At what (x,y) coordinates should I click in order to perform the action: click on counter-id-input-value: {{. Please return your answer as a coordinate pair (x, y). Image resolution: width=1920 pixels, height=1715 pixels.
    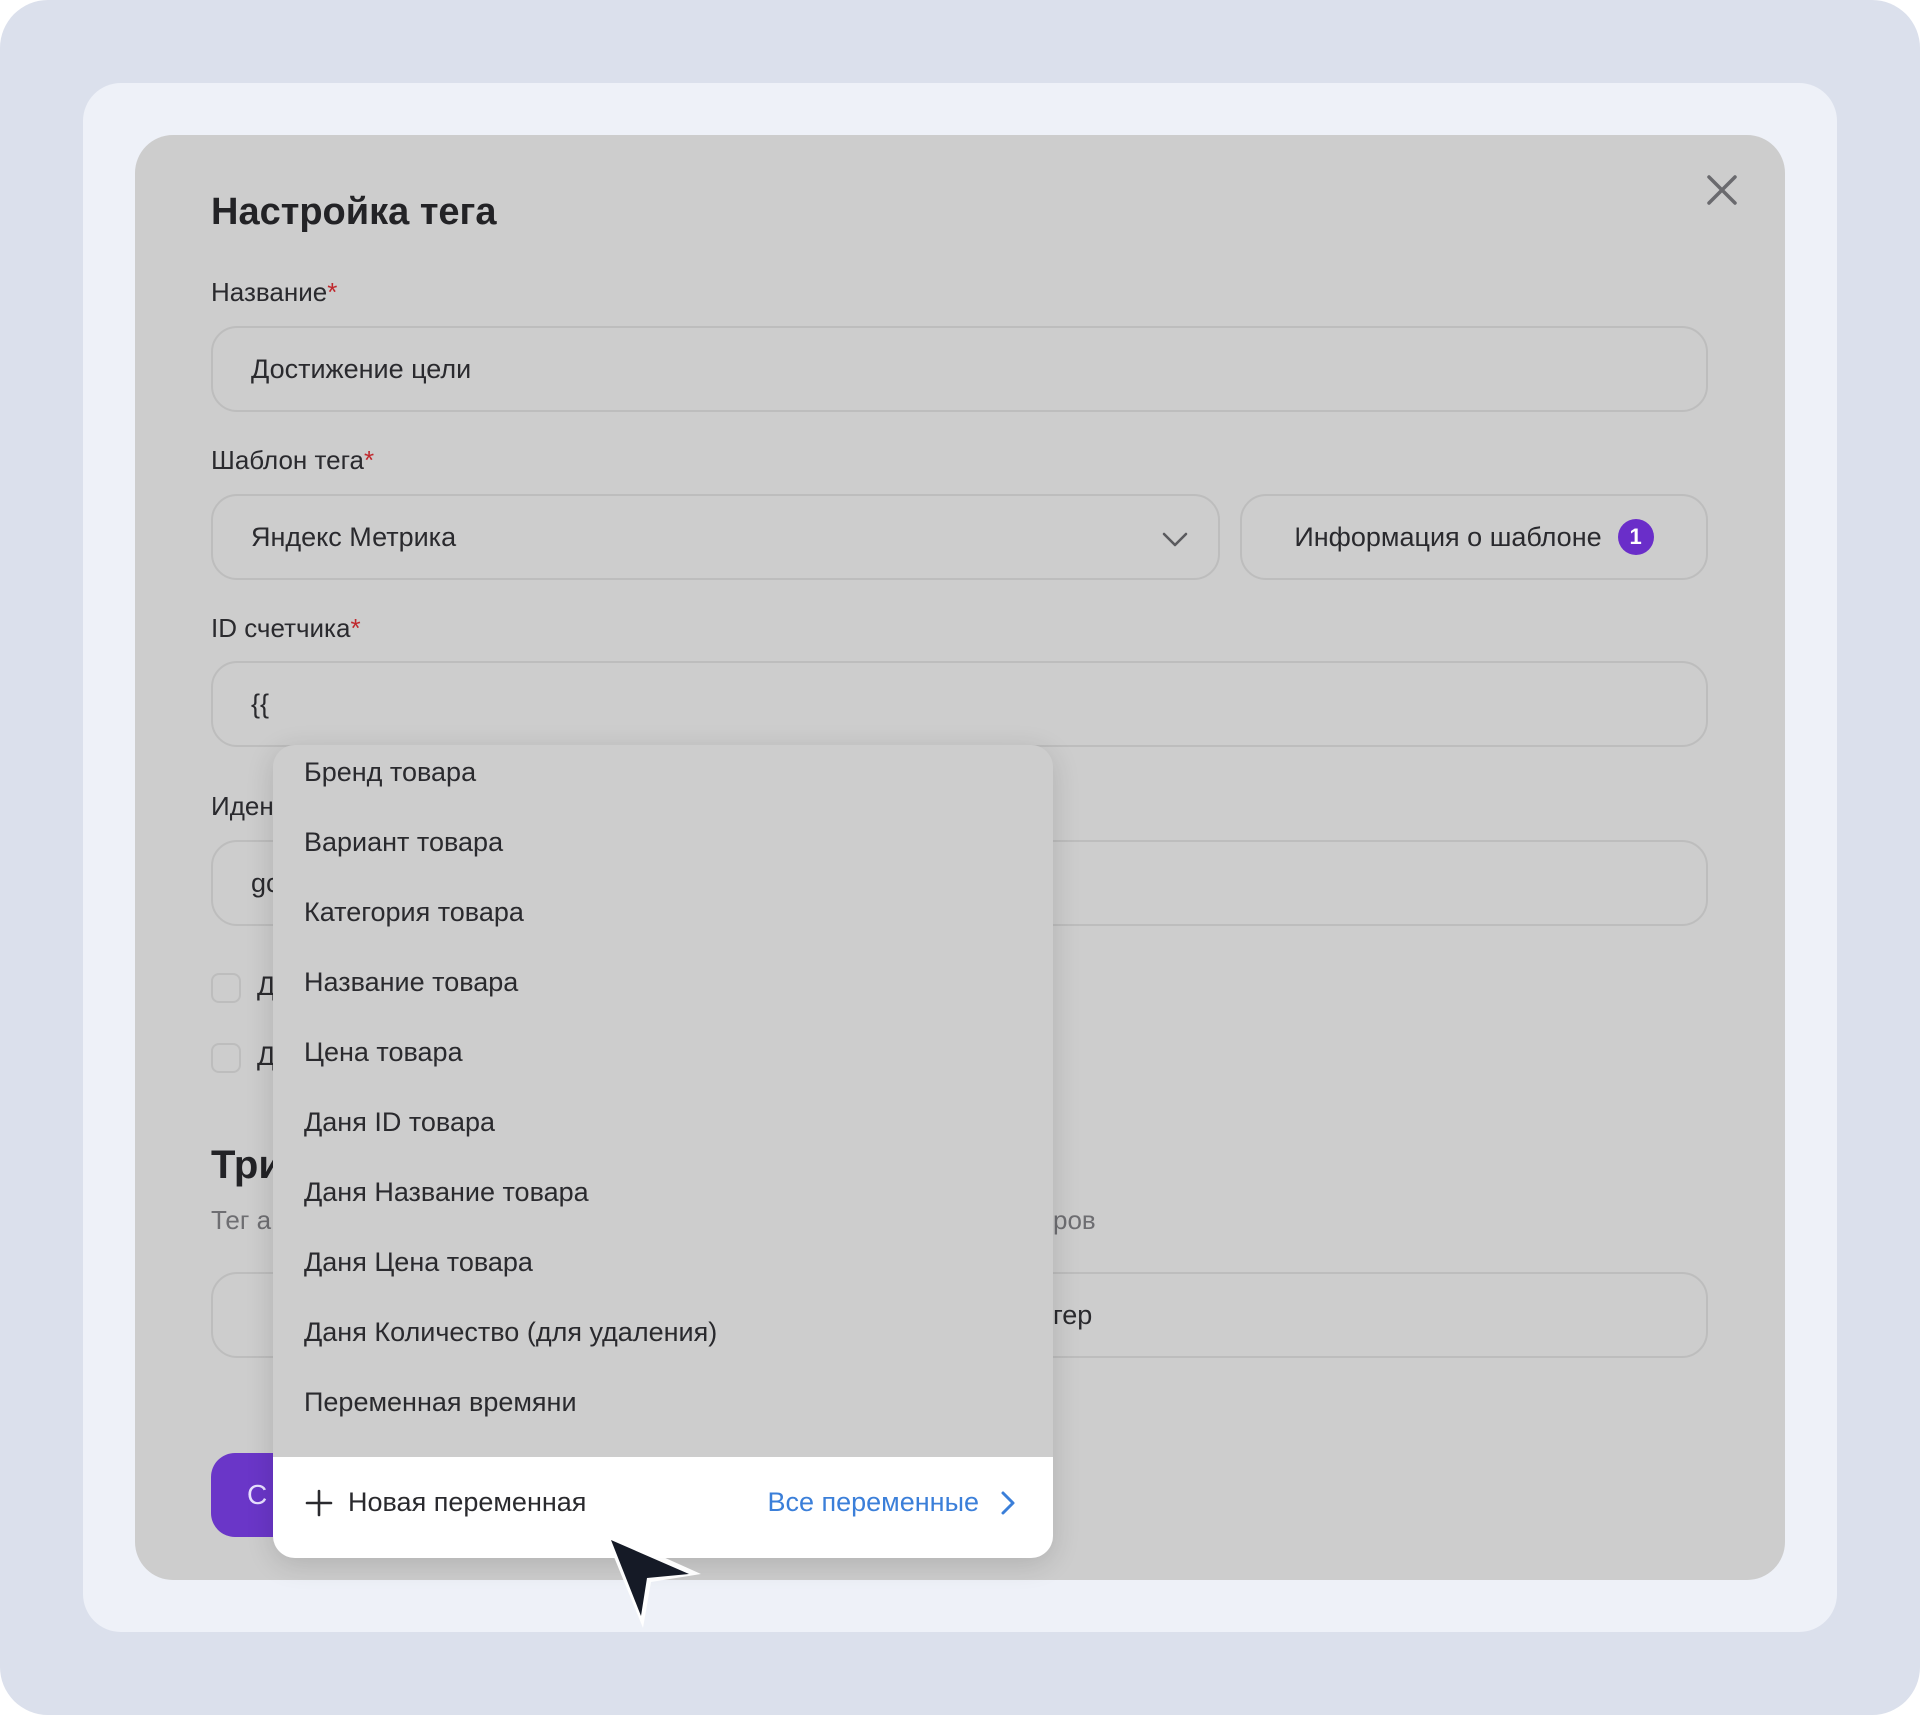
    Looking at the image, I should click on (260, 703).